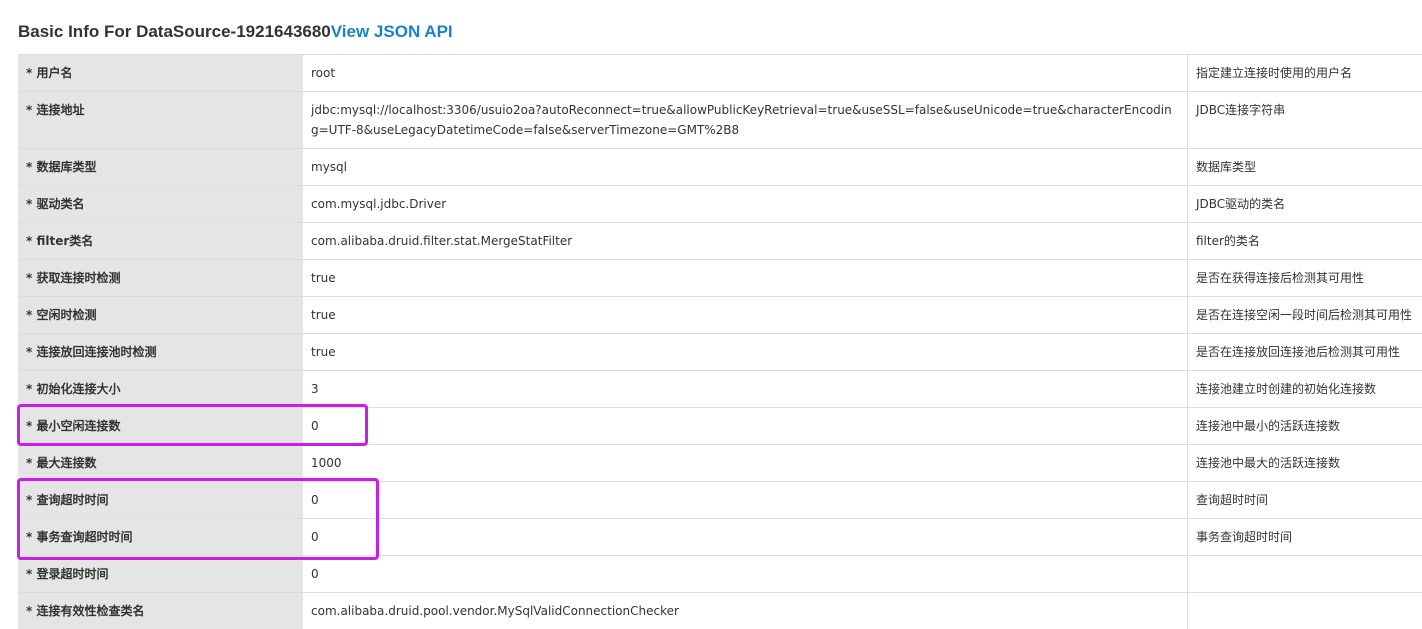 Image resolution: width=1422 pixels, height=629 pixels. What do you see at coordinates (160, 315) in the screenshot?
I see `row-label: * 空闲时检测` at bounding box center [160, 315].